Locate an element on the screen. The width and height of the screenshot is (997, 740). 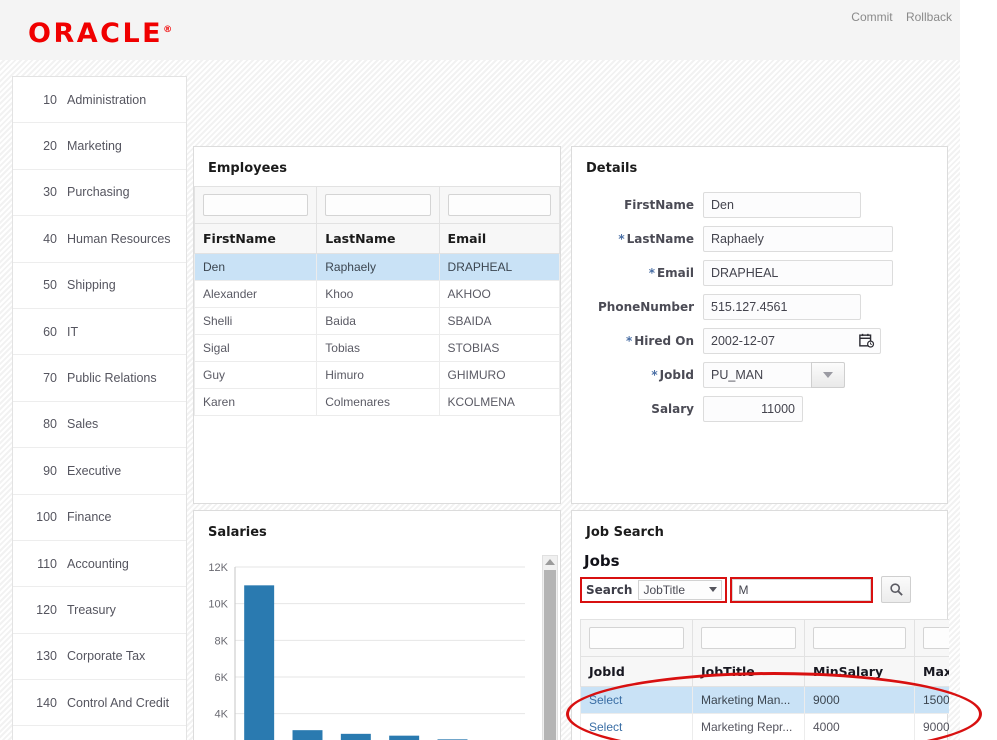
column-header: JobId is located at coordinates (636, 671).